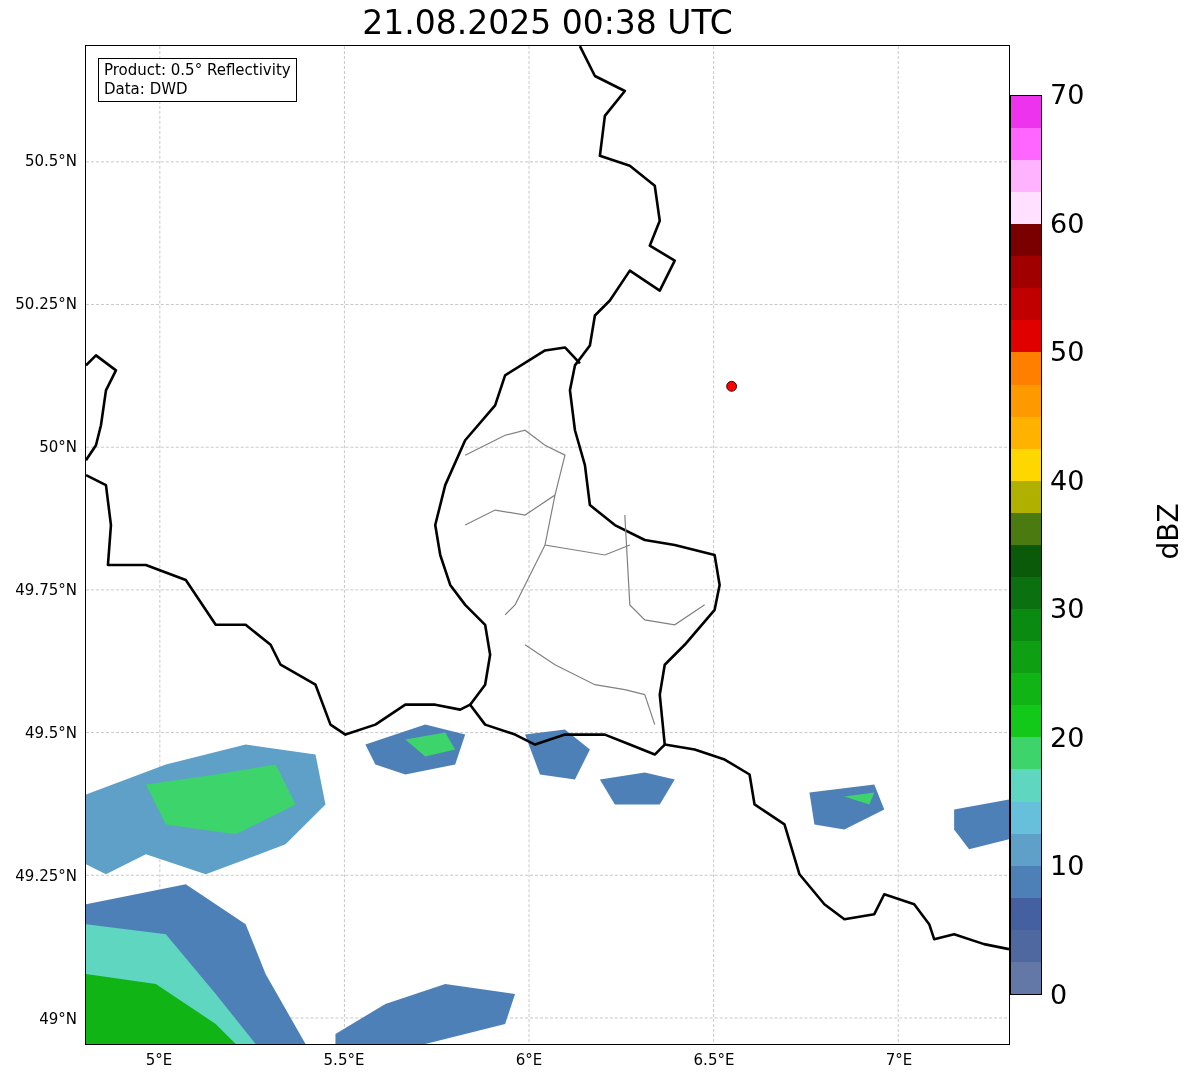 Image resolution: width=1202 pixels, height=1081 pixels. I want to click on colorbar-tick-label: 0, so click(1059, 995).